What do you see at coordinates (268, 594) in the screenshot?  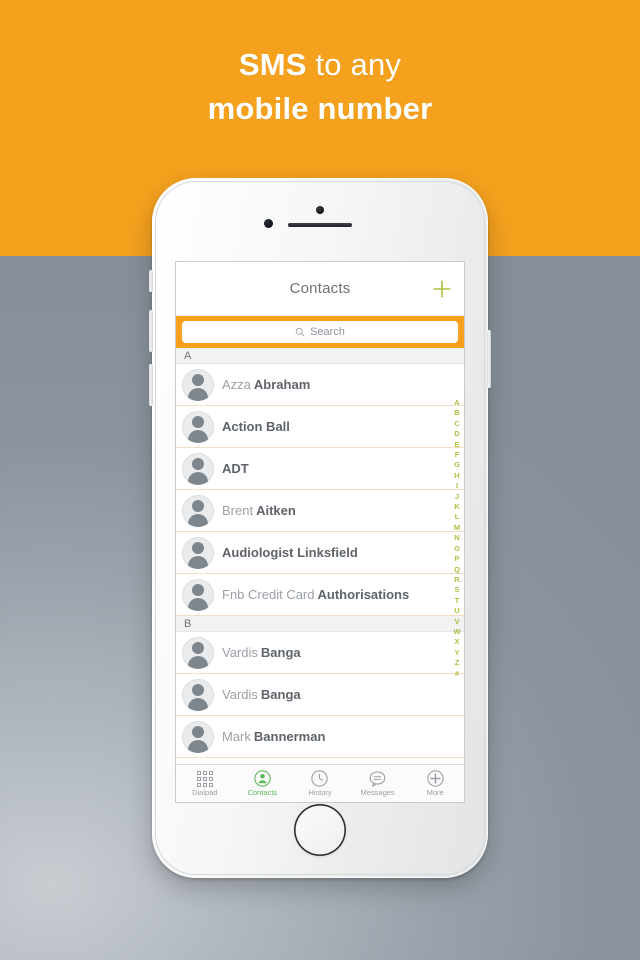 I see `contact-first-name: Fnb Credit Card` at bounding box center [268, 594].